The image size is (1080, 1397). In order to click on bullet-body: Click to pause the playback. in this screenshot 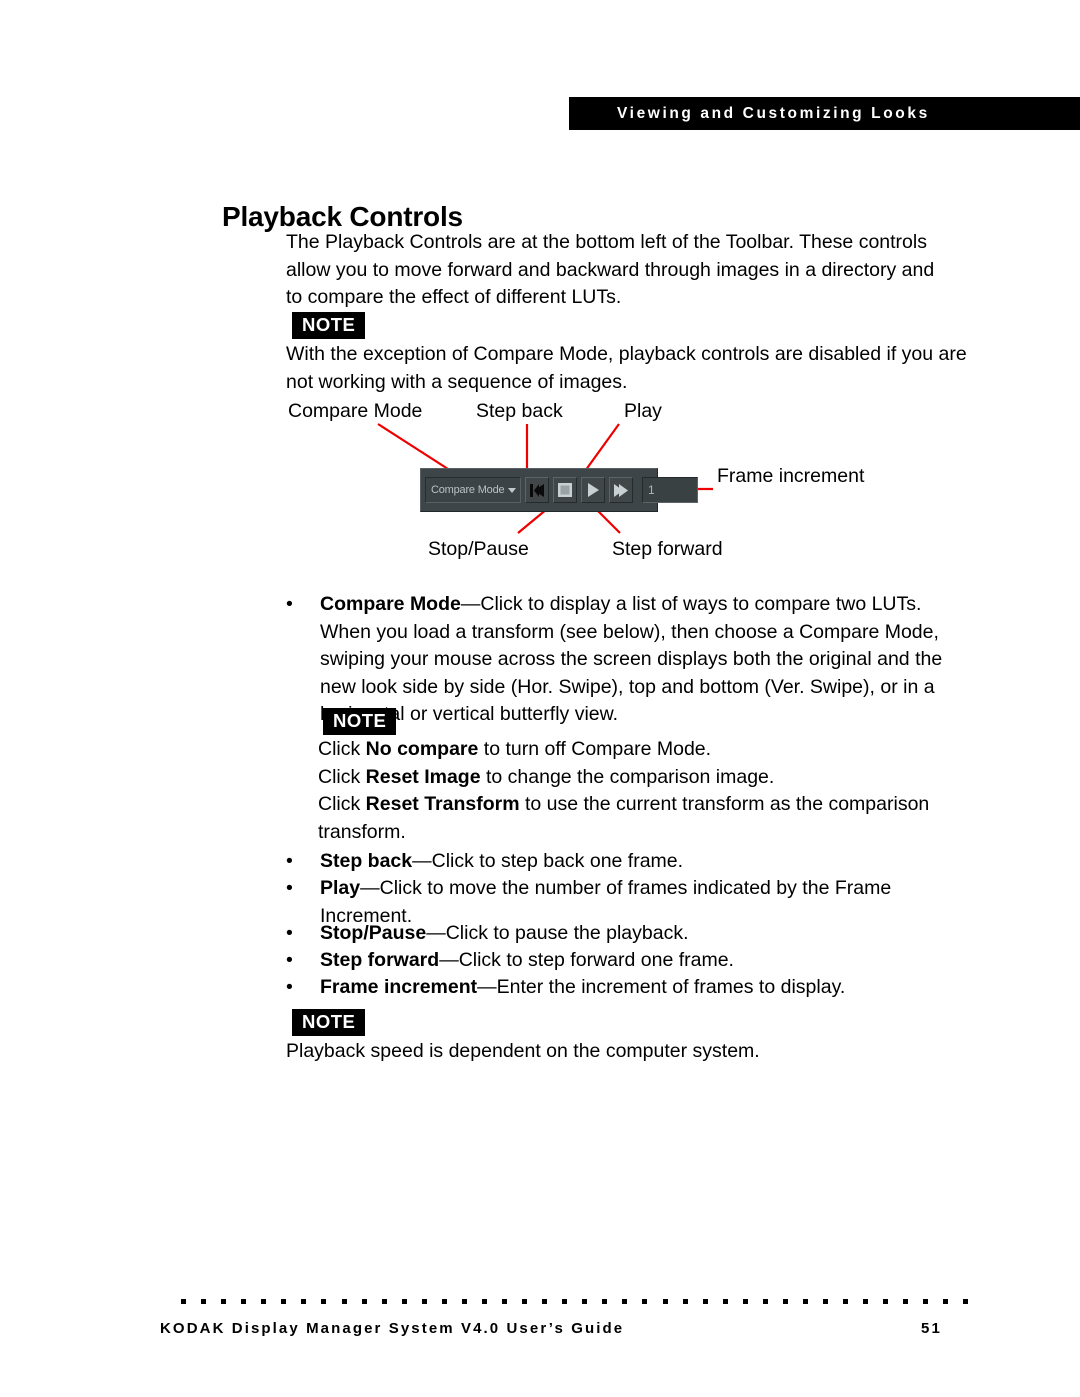, I will do `click(567, 933)`.